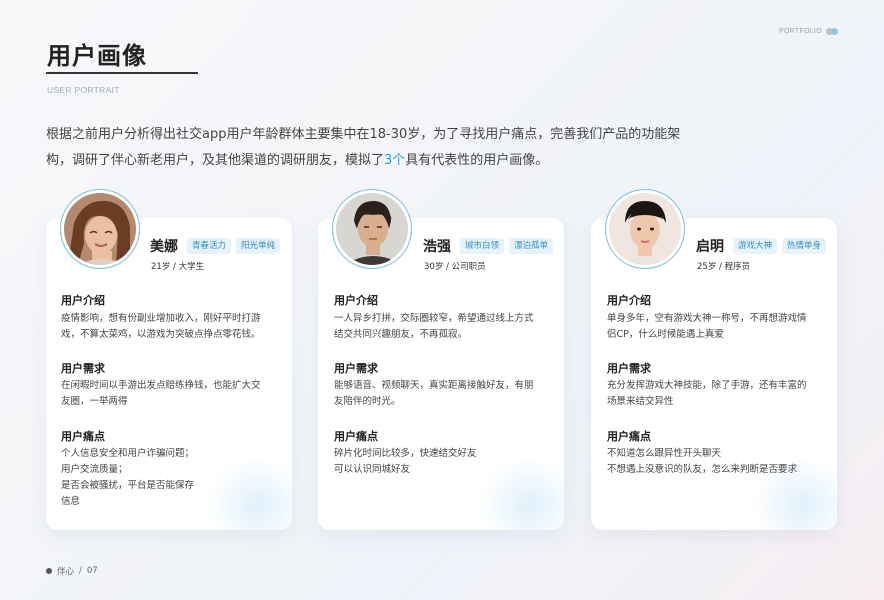  What do you see at coordinates (161, 334) in the screenshot?
I see `text-line: 戏，不算太菜鸡，以游戏为突破点挣点零花钱。` at bounding box center [161, 334].